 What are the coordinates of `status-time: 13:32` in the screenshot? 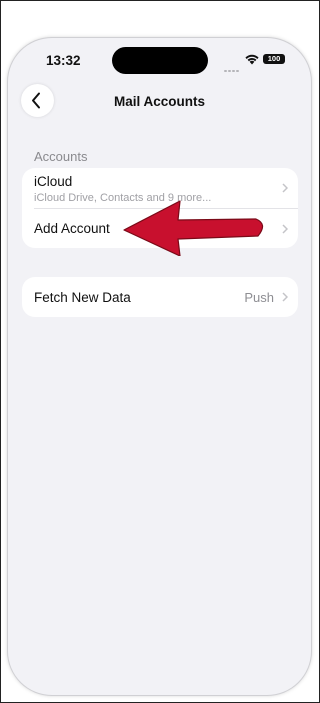 It's located at (63, 60).